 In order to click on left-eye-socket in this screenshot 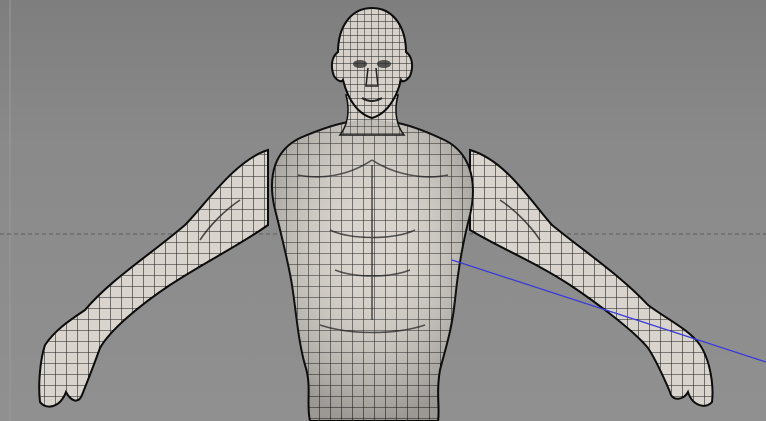, I will do `click(360, 64)`.